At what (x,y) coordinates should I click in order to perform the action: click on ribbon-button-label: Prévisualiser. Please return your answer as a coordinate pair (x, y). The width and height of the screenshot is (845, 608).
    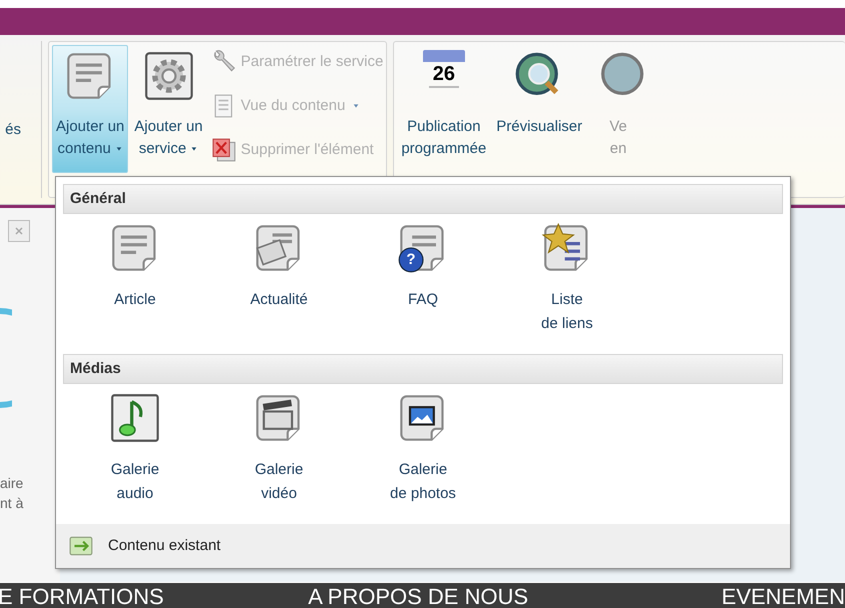
    Looking at the image, I should click on (539, 127).